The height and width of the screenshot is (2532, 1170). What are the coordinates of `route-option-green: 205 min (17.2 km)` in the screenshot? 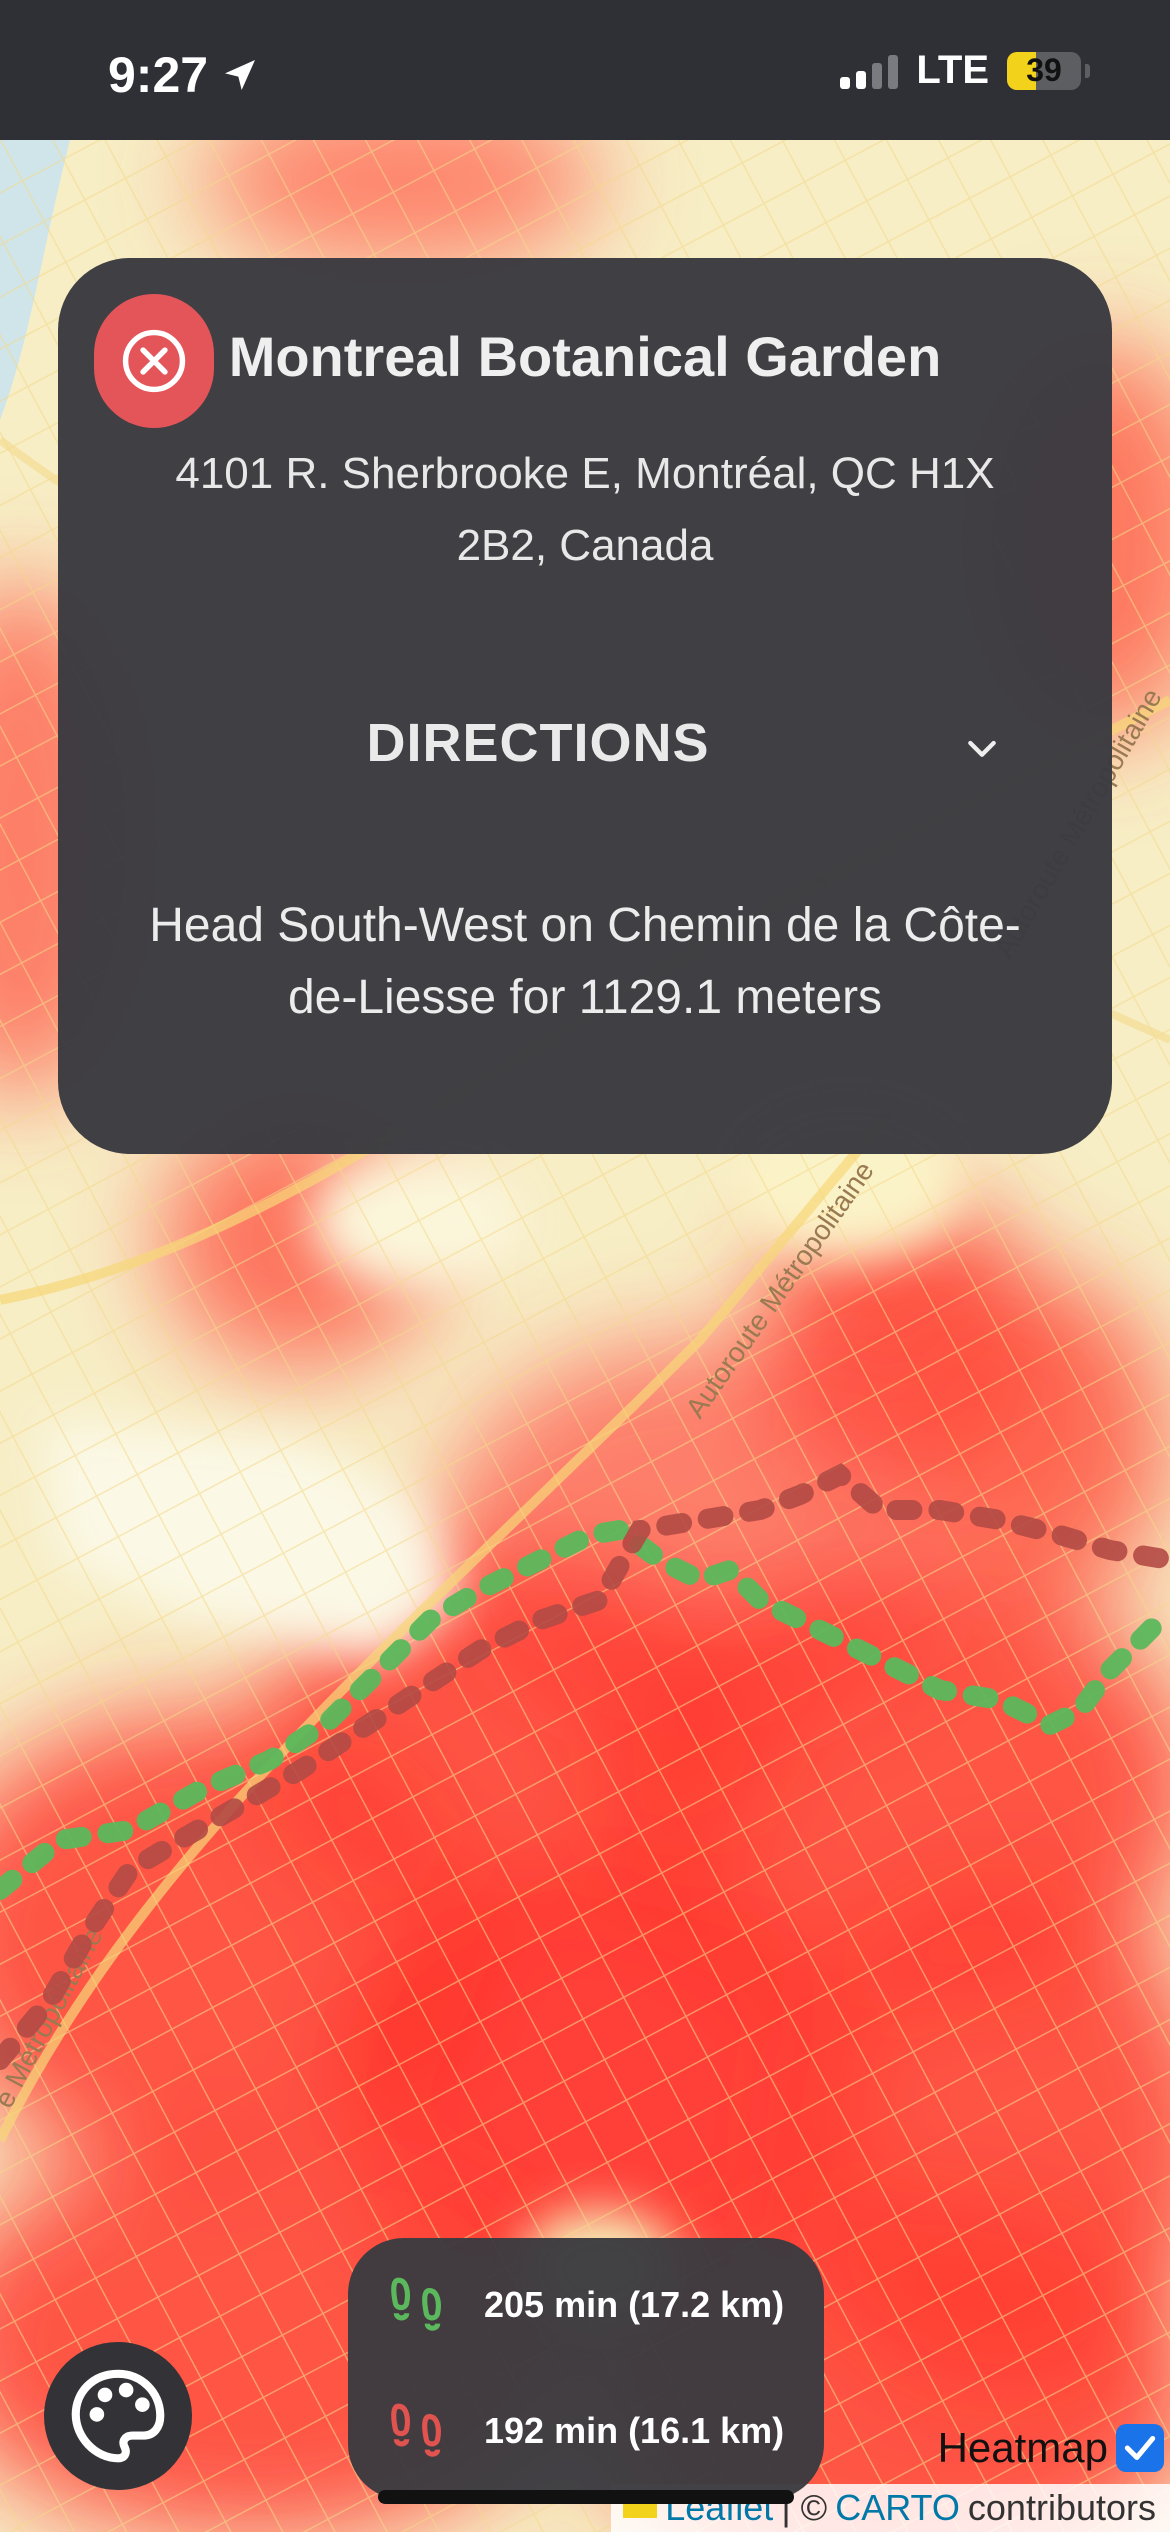 It's located at (584, 2305).